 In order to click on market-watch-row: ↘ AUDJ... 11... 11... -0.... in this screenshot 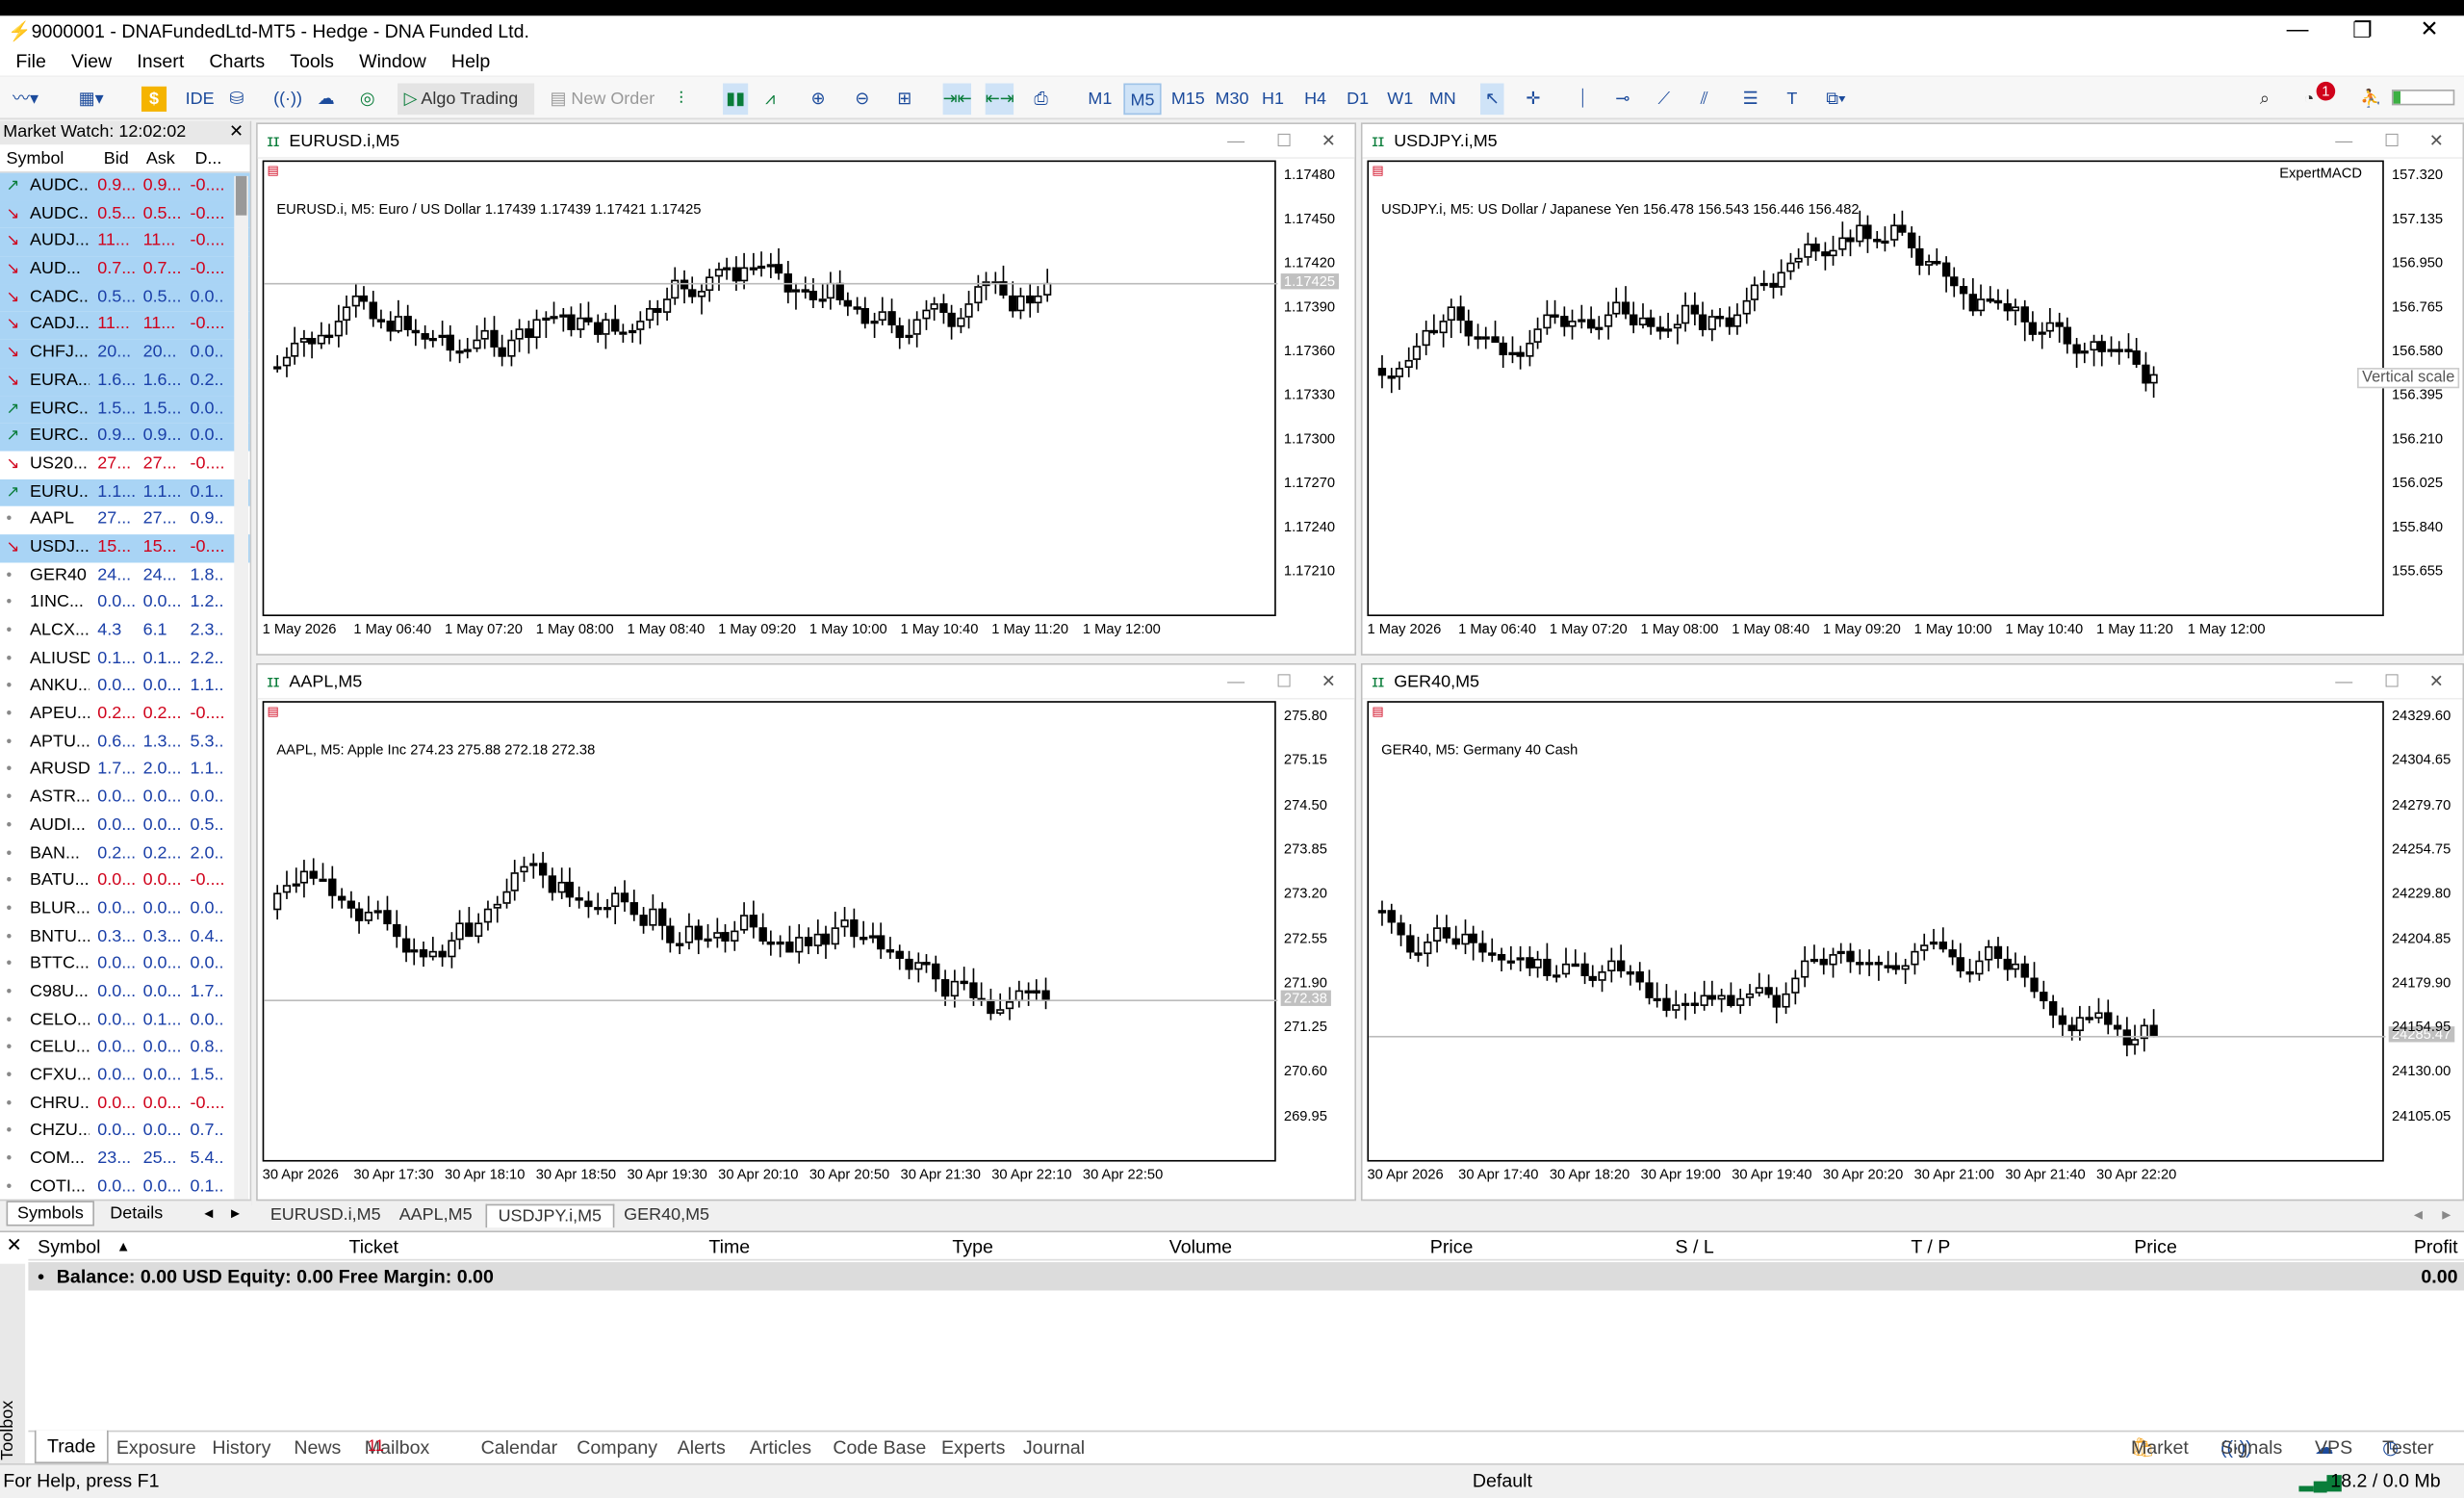, I will do `click(125, 243)`.